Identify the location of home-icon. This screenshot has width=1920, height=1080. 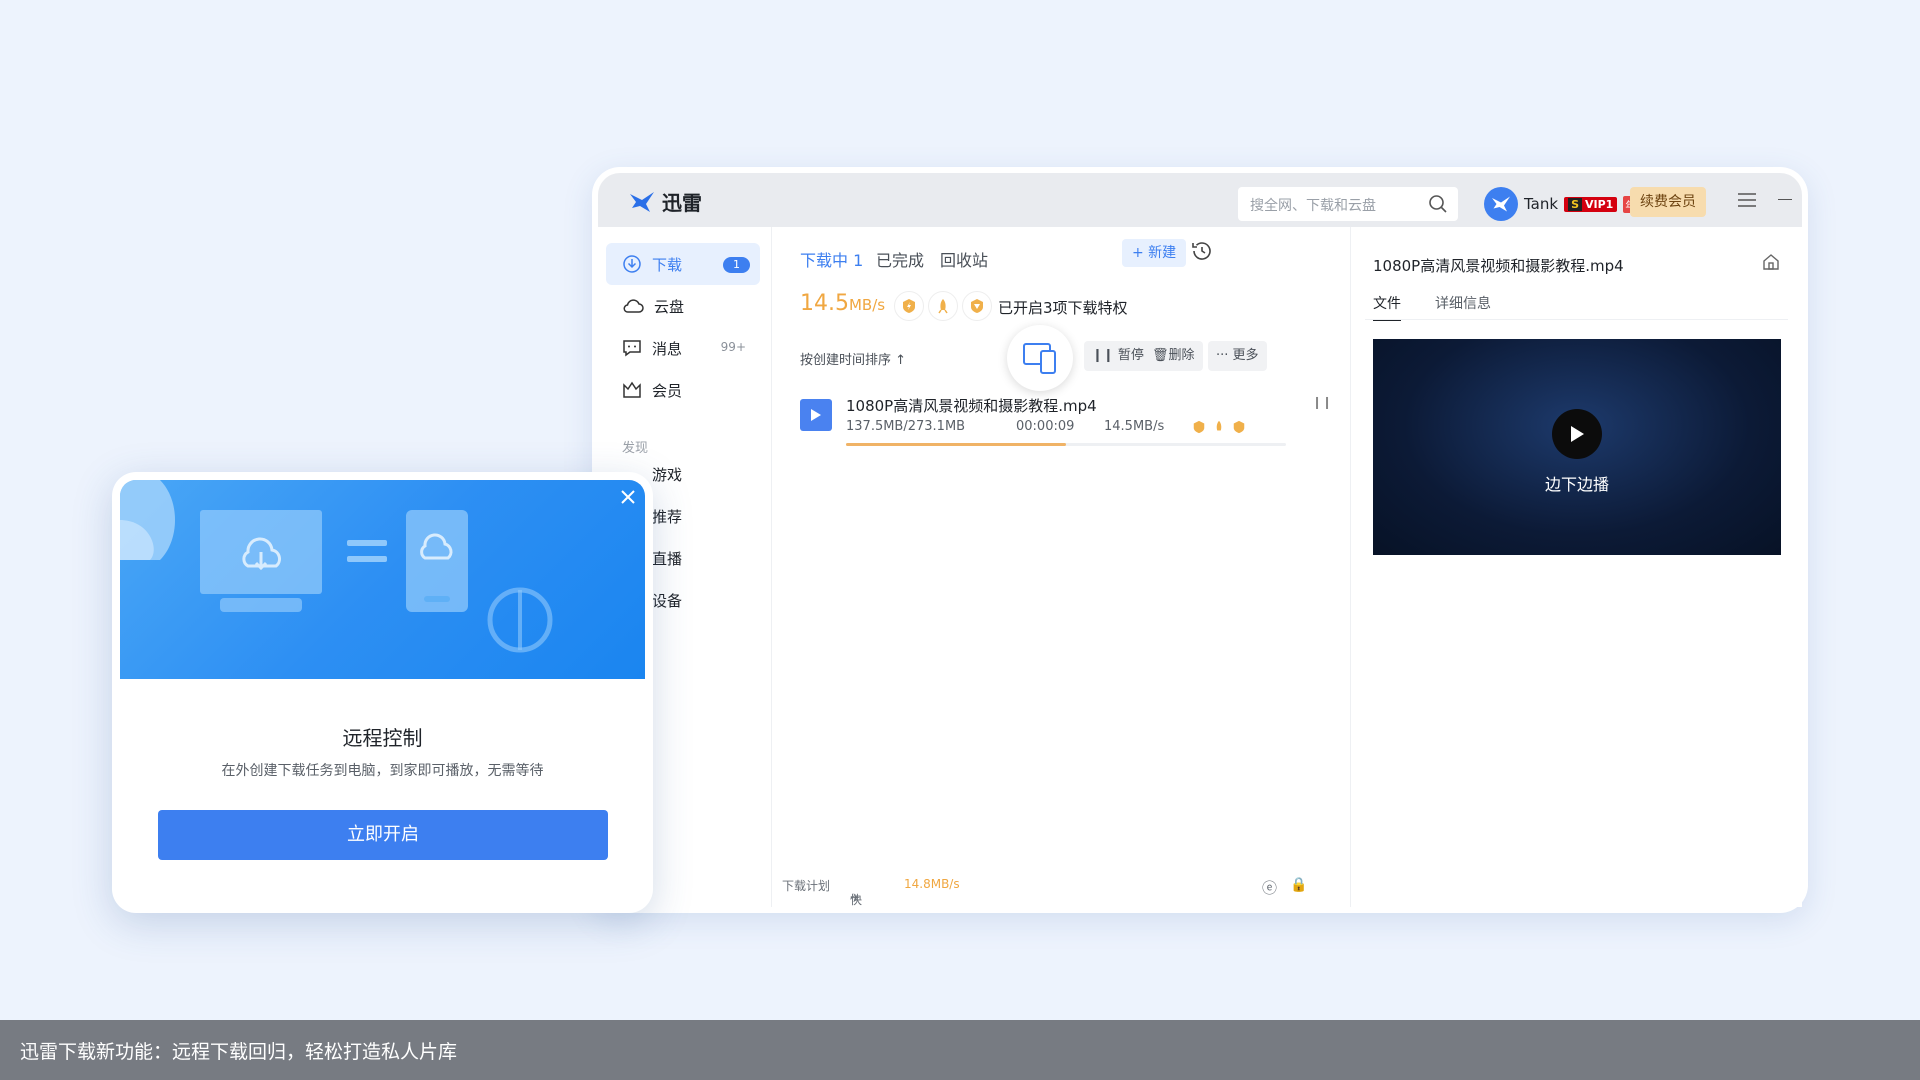
(1771, 262).